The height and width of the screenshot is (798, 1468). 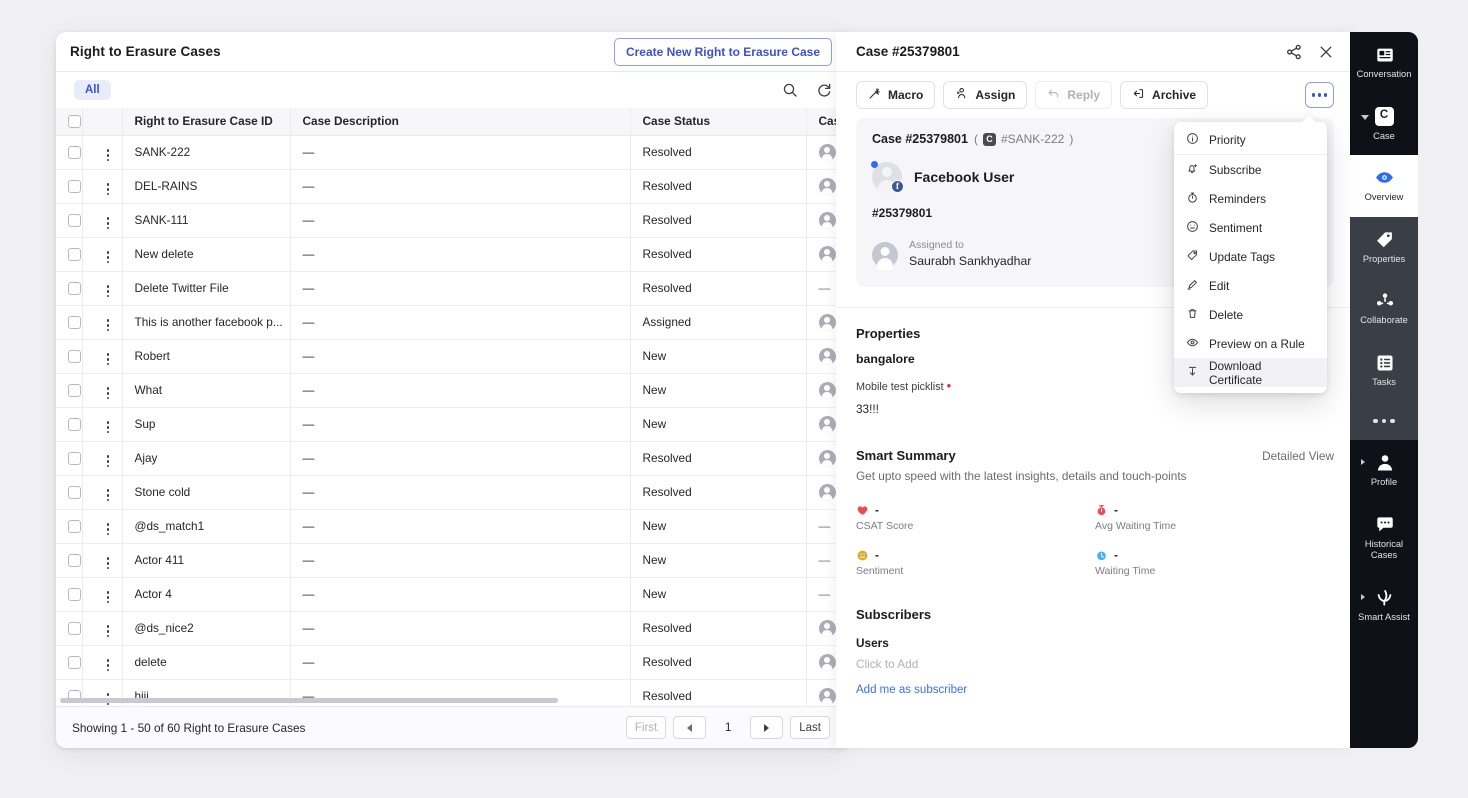 What do you see at coordinates (92, 90) in the screenshot?
I see `filter-tab-all: All` at bounding box center [92, 90].